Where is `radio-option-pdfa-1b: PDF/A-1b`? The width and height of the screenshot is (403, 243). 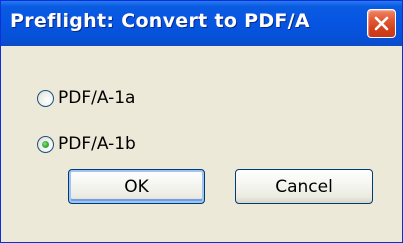
radio-option-pdfa-1b: PDF/A-1b is located at coordinates (86, 144).